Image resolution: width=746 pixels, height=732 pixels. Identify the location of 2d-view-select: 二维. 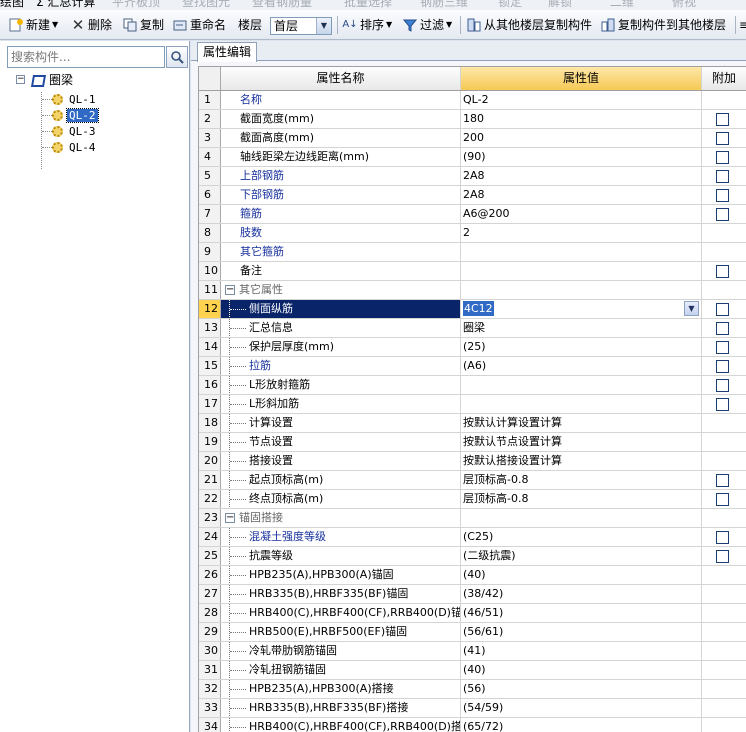
(622, 4).